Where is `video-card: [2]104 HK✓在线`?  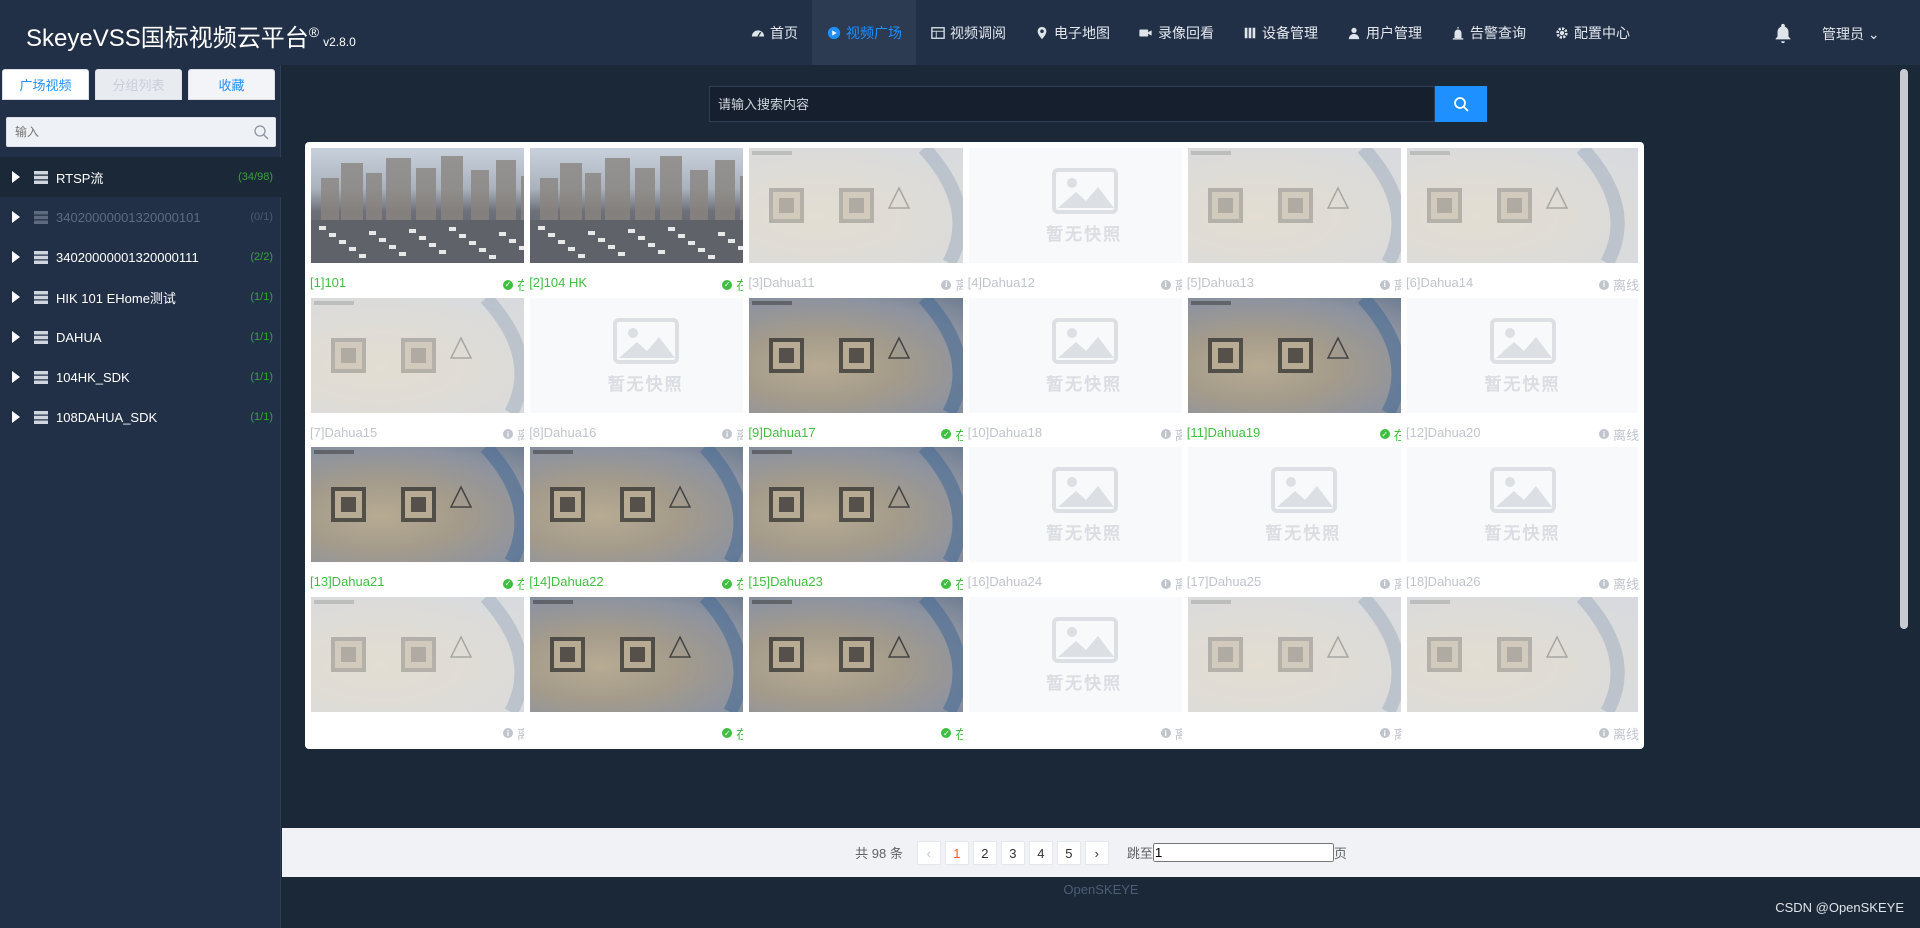 video-card: [2]104 HK✓在线 is located at coordinates (646, 221).